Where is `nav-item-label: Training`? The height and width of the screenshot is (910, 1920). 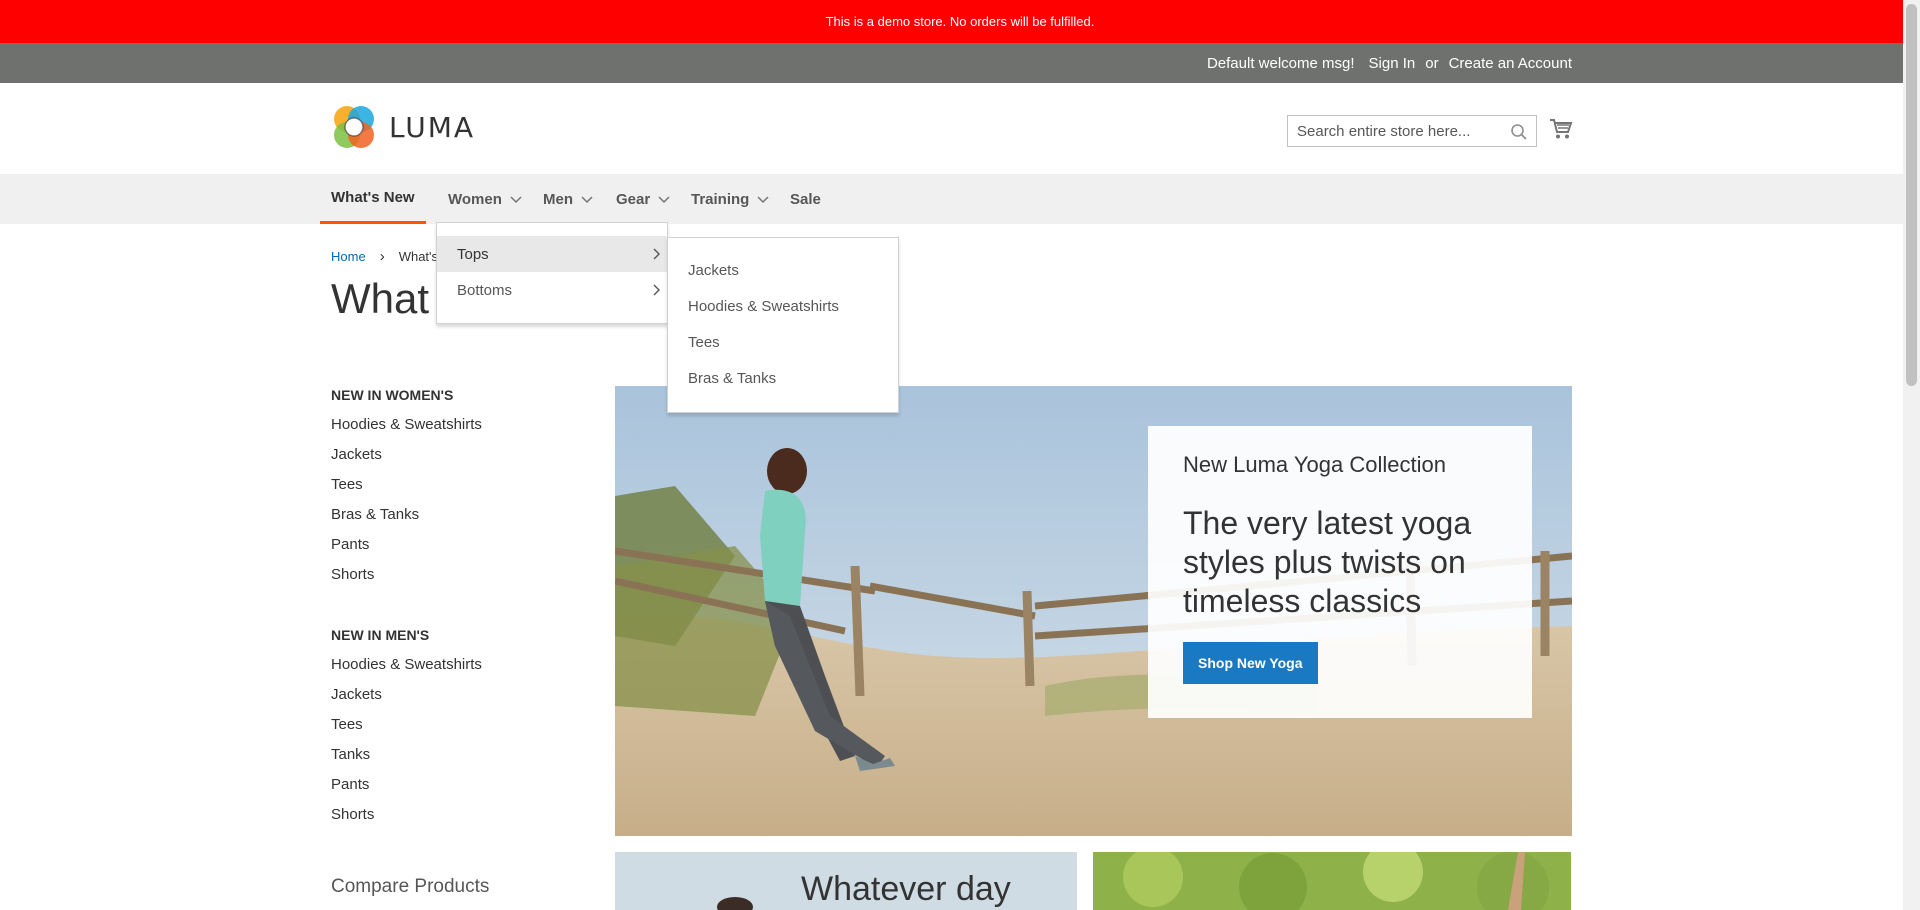 nav-item-label: Training is located at coordinates (720, 199).